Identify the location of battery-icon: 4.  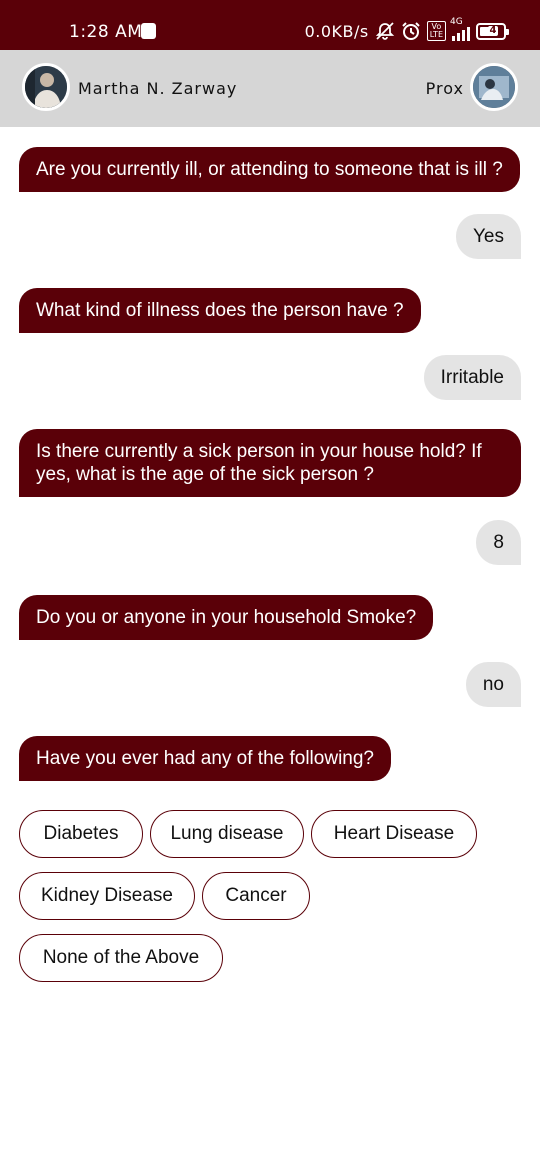
(492, 31).